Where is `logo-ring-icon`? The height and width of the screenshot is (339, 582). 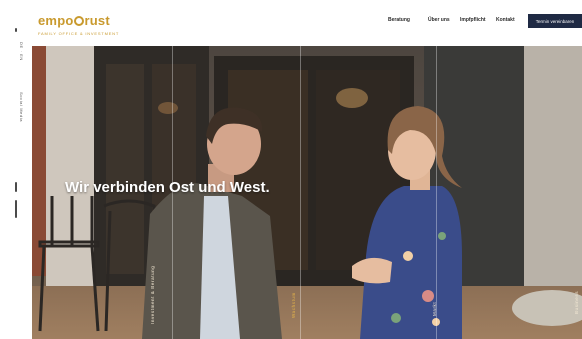 logo-ring-icon is located at coordinates (78, 21).